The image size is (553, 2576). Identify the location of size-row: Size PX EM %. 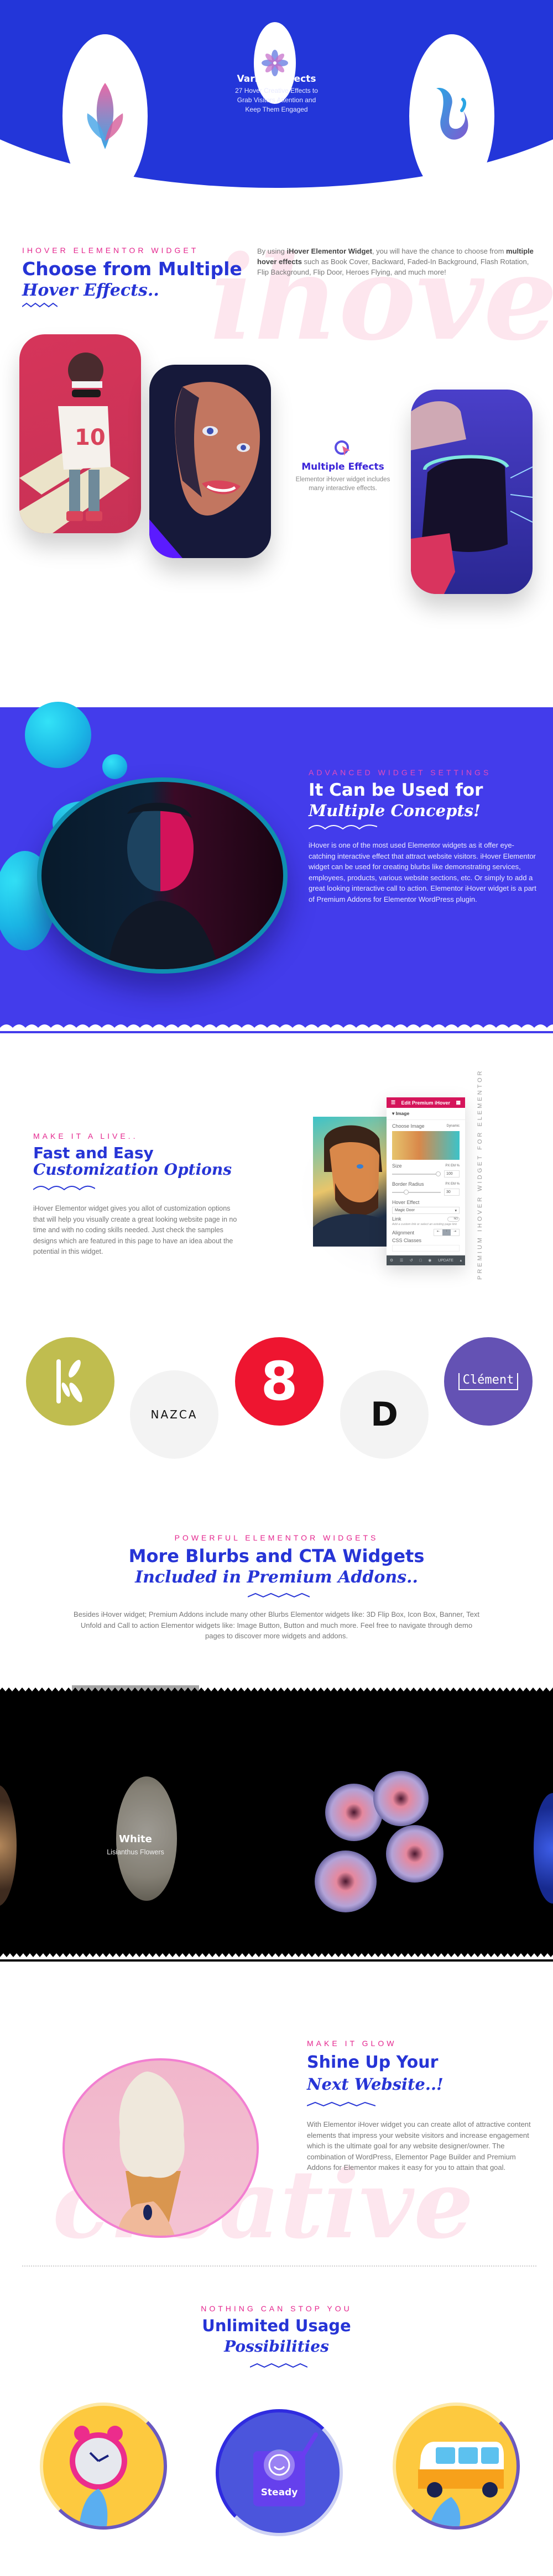
(426, 1166).